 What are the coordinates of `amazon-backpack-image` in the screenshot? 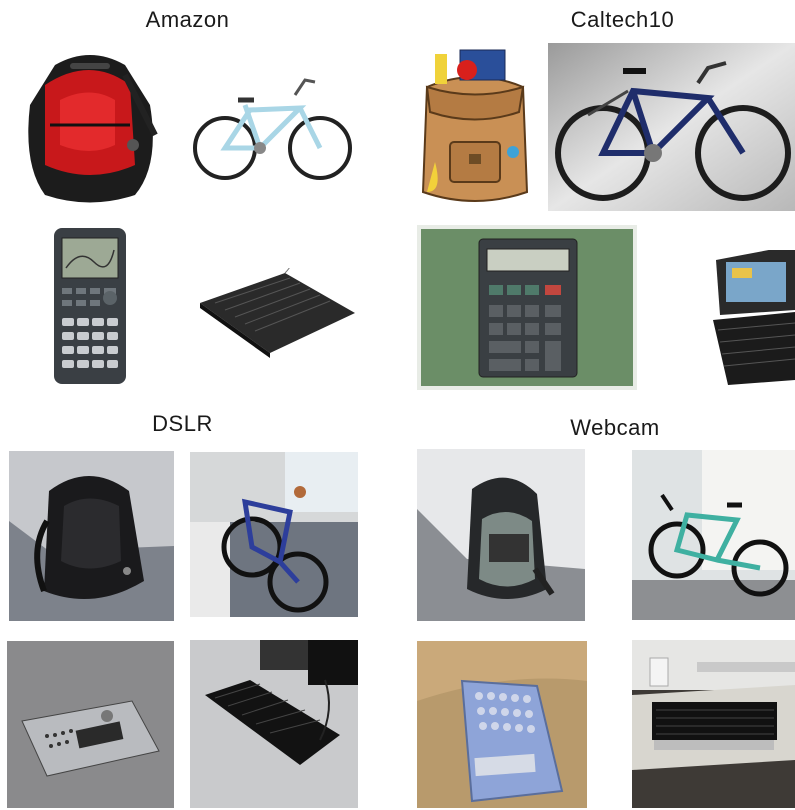 It's located at (90, 127).